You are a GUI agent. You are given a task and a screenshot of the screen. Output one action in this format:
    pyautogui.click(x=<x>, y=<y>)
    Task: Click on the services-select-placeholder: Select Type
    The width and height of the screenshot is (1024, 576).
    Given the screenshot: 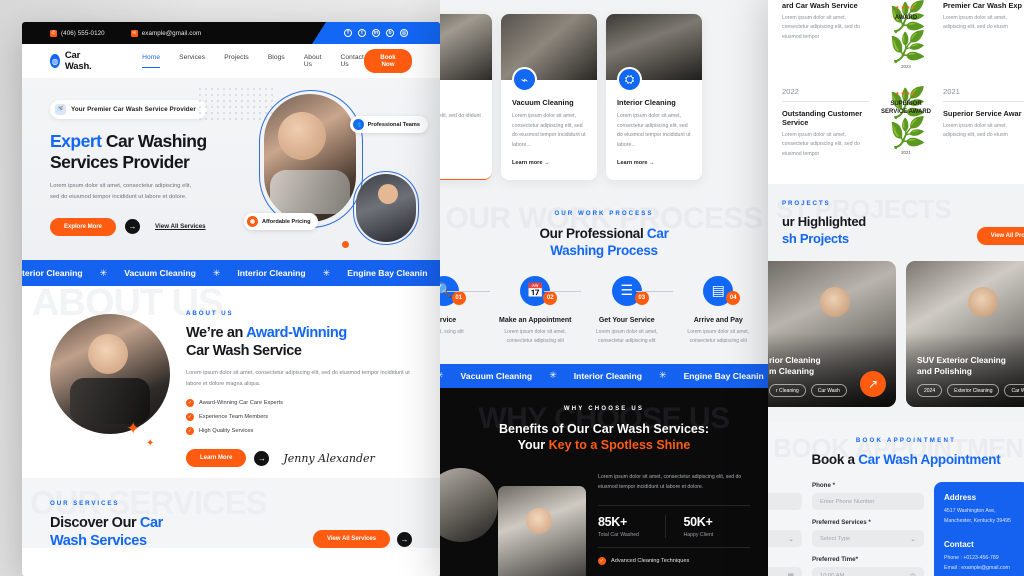 What is the action you would take?
    pyautogui.click(x=835, y=538)
    